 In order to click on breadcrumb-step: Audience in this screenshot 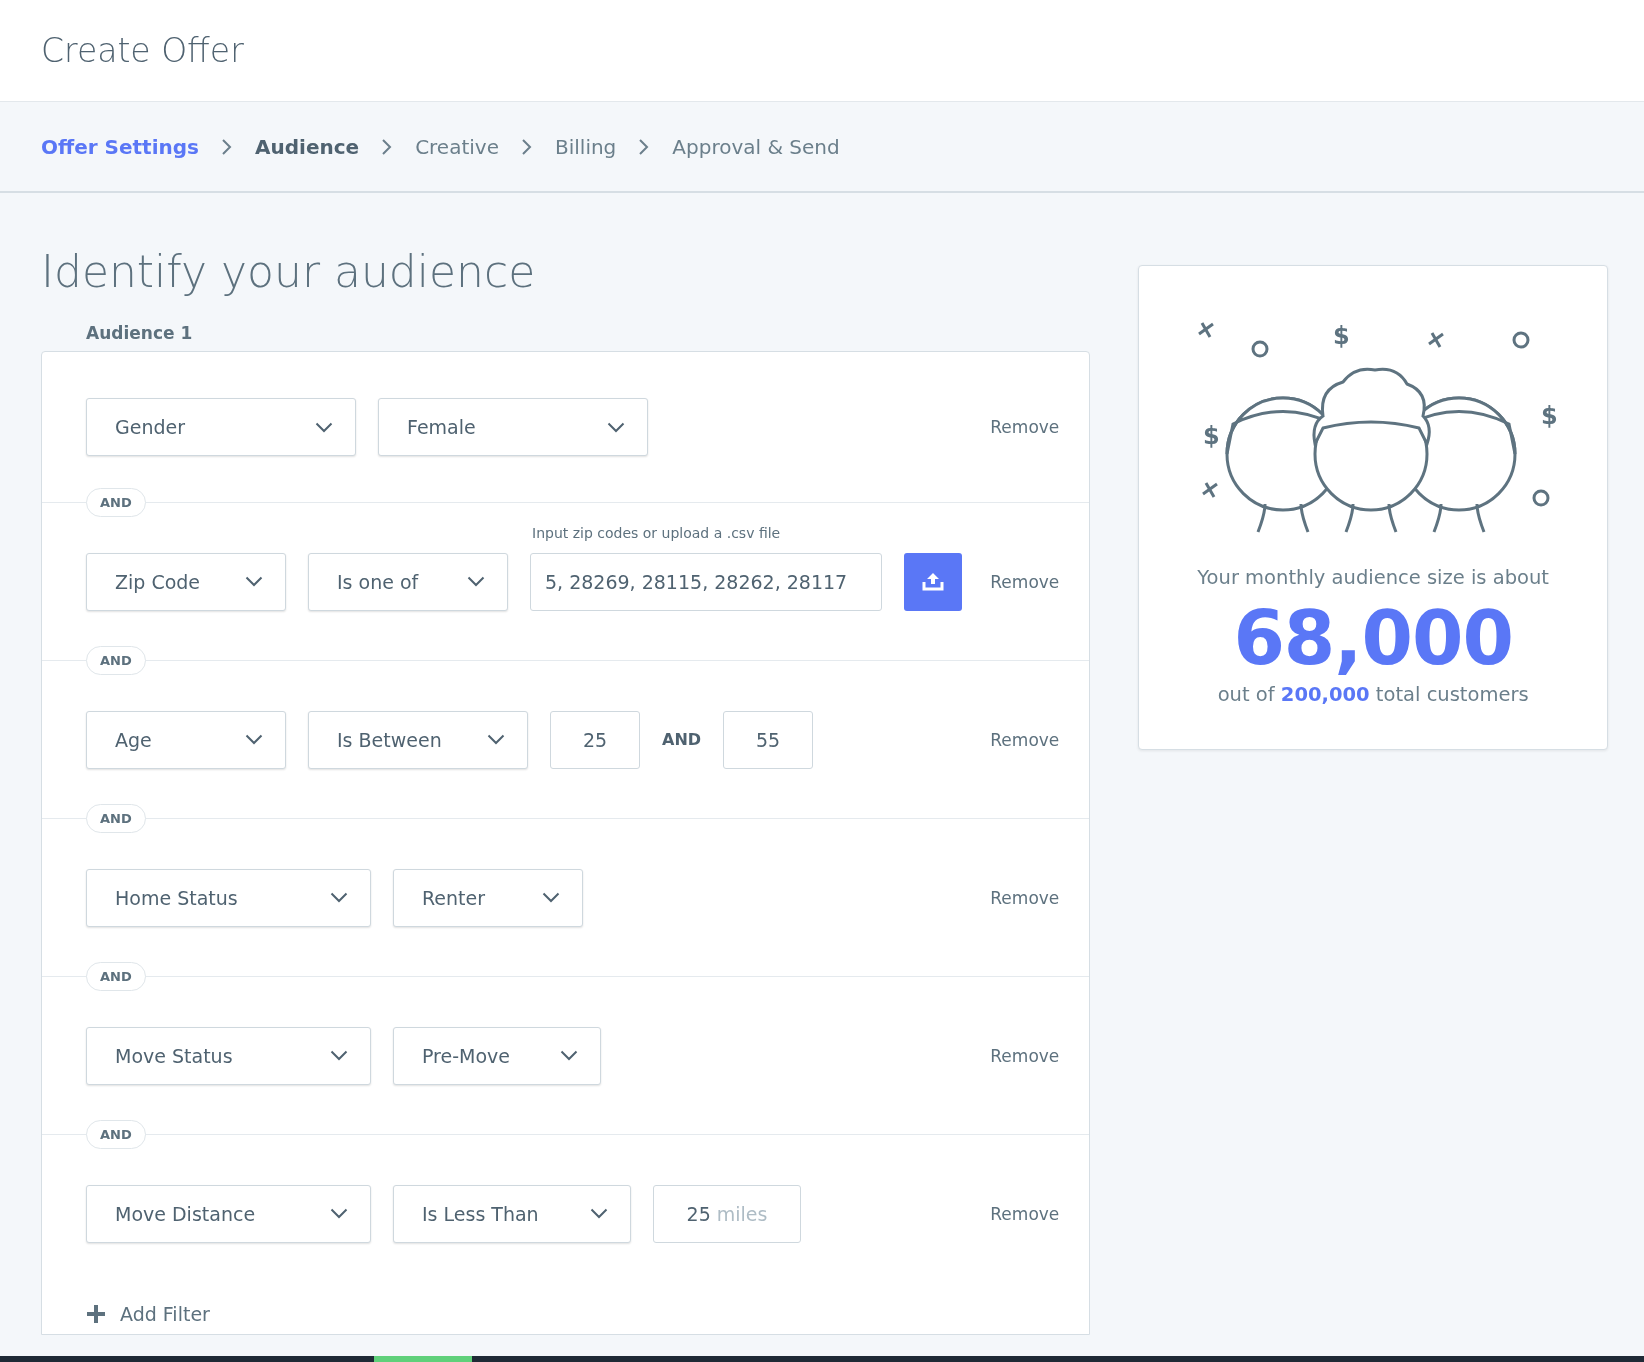, I will do `click(307, 146)`.